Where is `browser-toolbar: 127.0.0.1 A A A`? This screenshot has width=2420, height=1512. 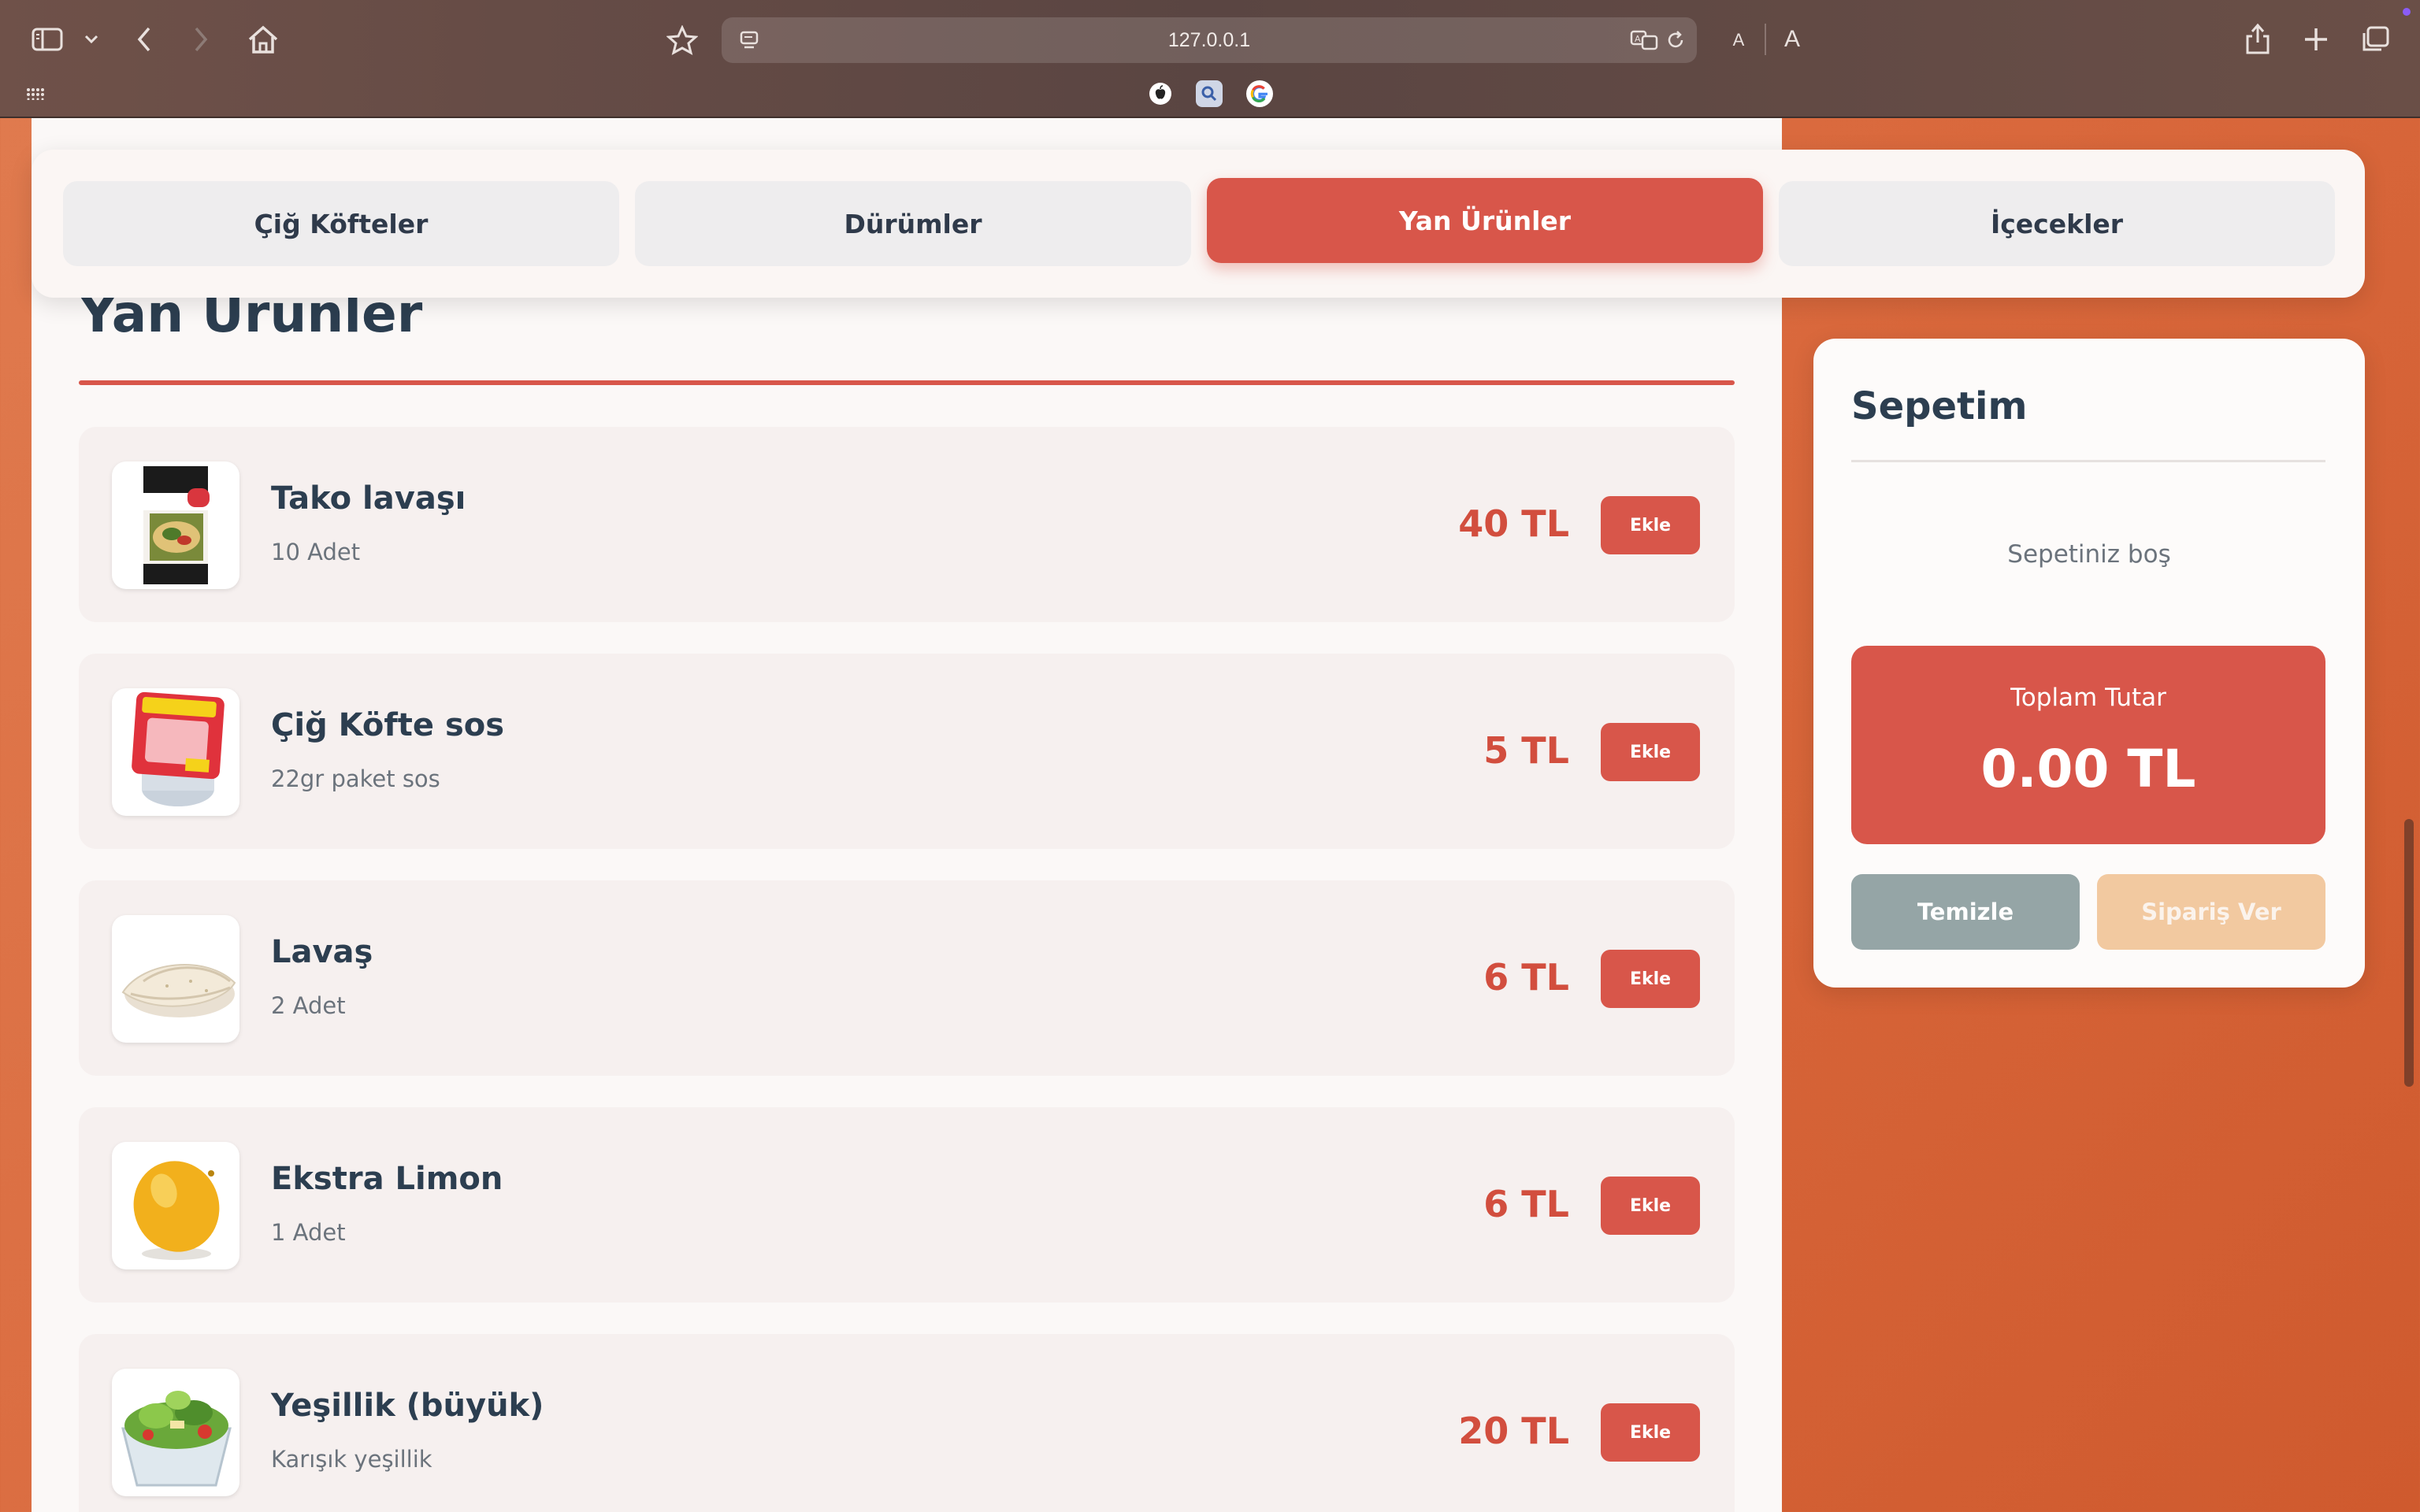 browser-toolbar: 127.0.0.1 A A A is located at coordinates (1210, 59).